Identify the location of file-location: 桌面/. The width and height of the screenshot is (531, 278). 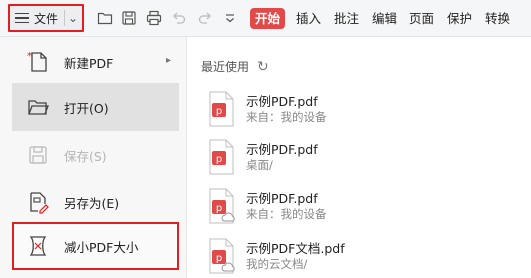
(259, 165).